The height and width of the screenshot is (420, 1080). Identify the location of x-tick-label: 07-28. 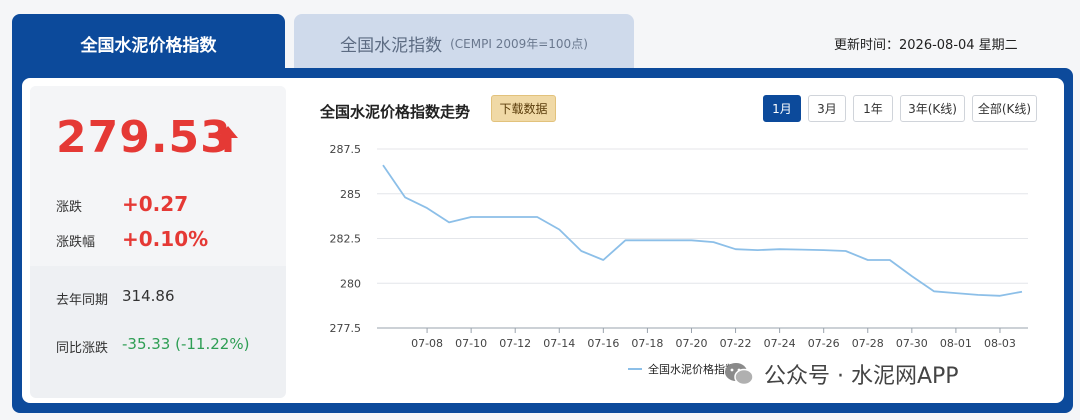
(868, 343).